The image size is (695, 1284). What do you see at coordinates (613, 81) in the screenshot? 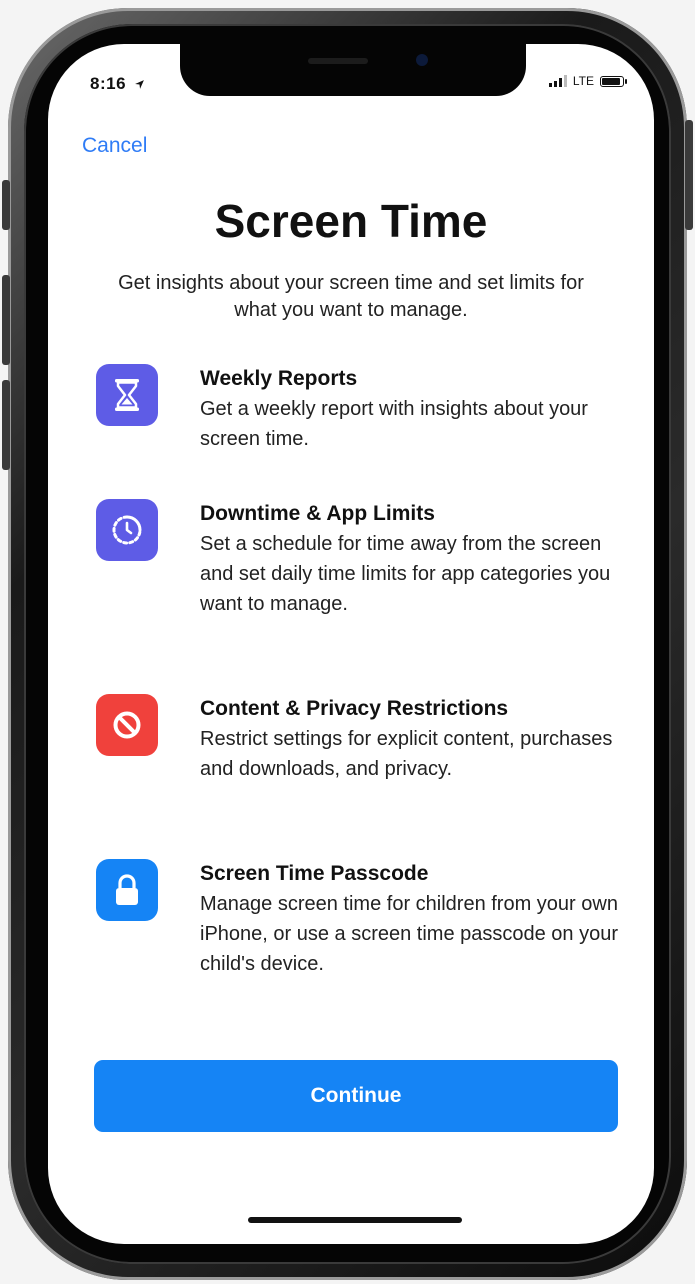
I see `battery-icon` at bounding box center [613, 81].